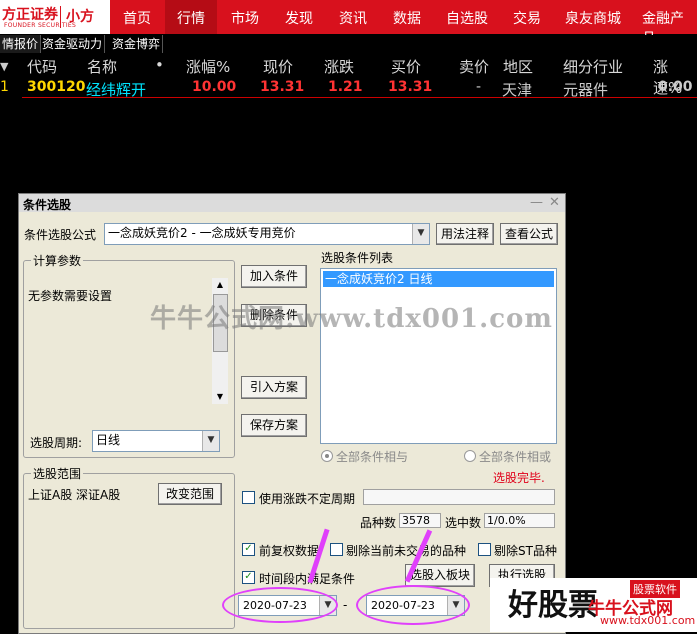  What do you see at coordinates (248, 577) in the screenshot?
I see `time-range-checkbox: ✓` at bounding box center [248, 577].